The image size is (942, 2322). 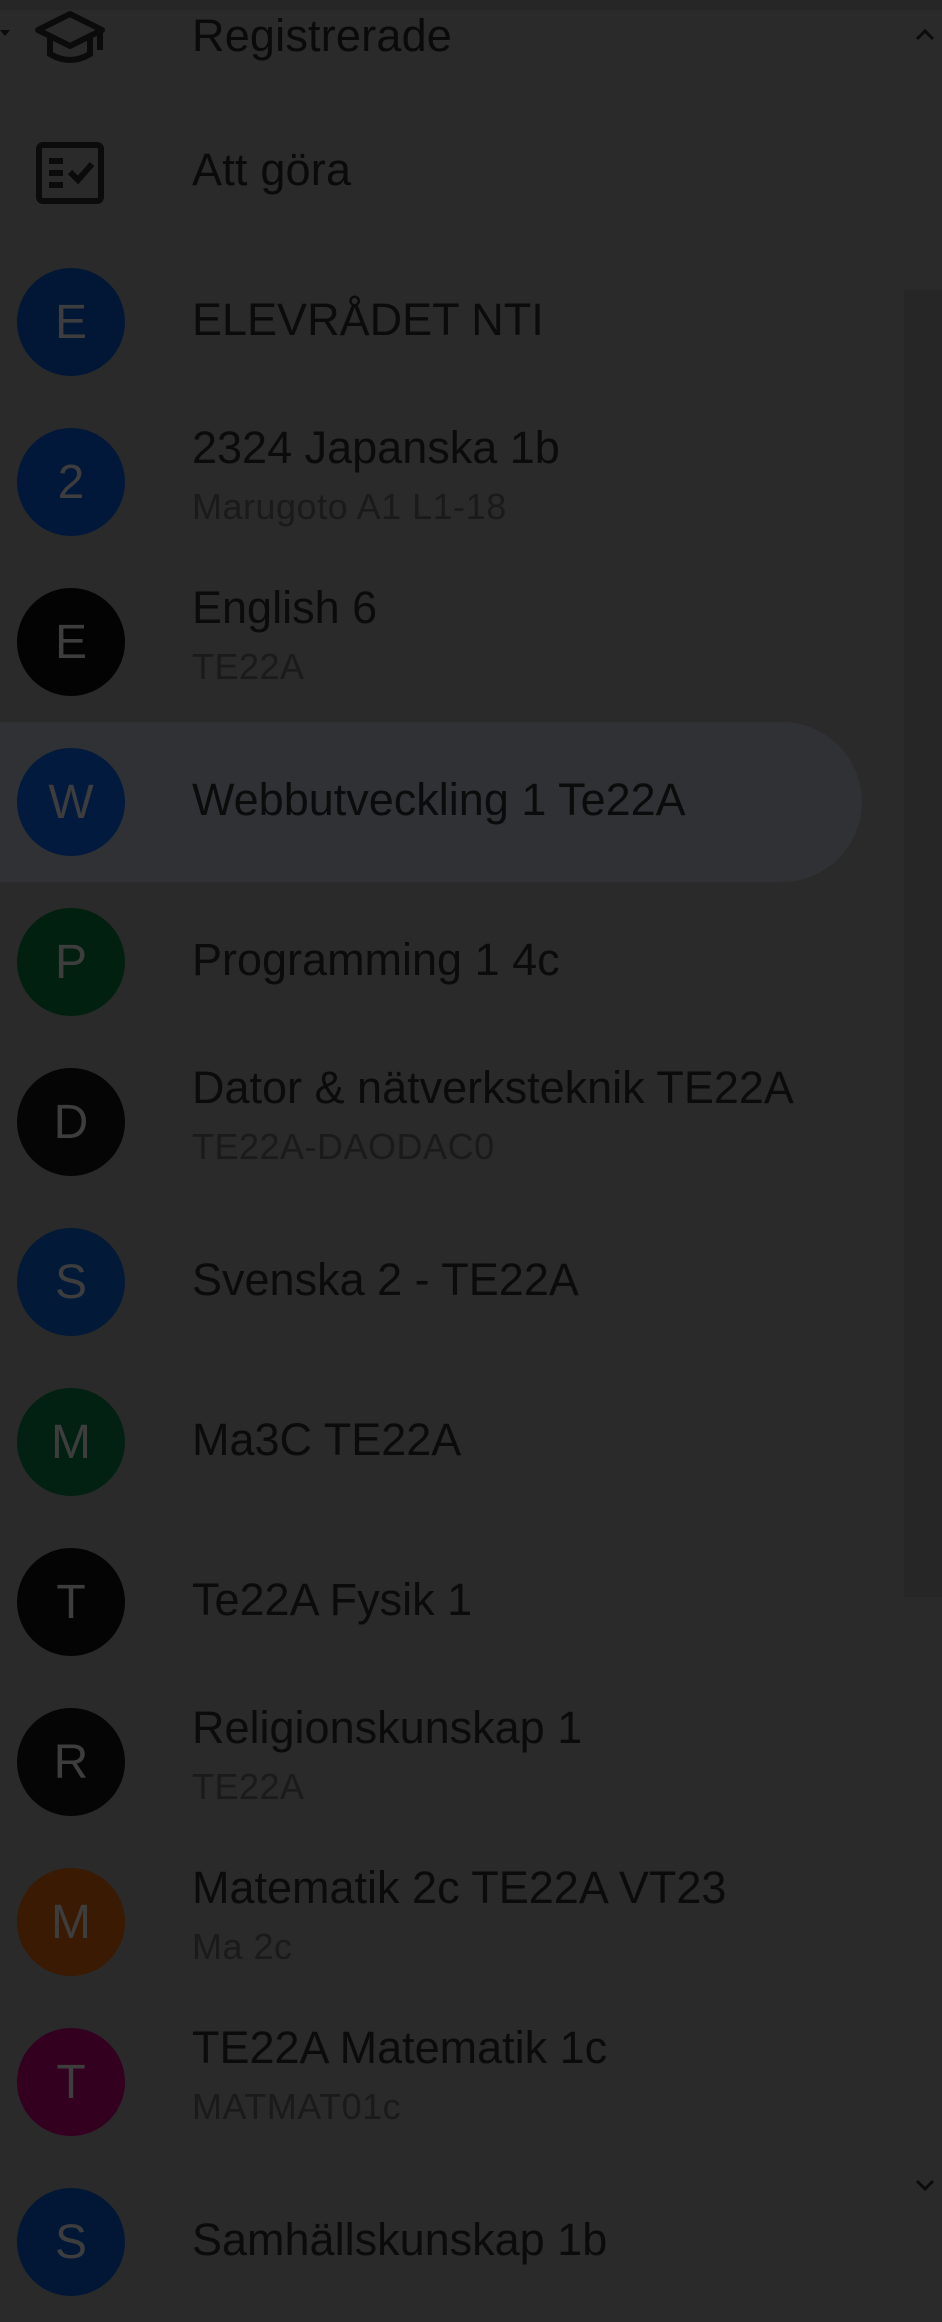 I want to click on course-title: Samhällskunskap 1b, so click(x=400, y=2239).